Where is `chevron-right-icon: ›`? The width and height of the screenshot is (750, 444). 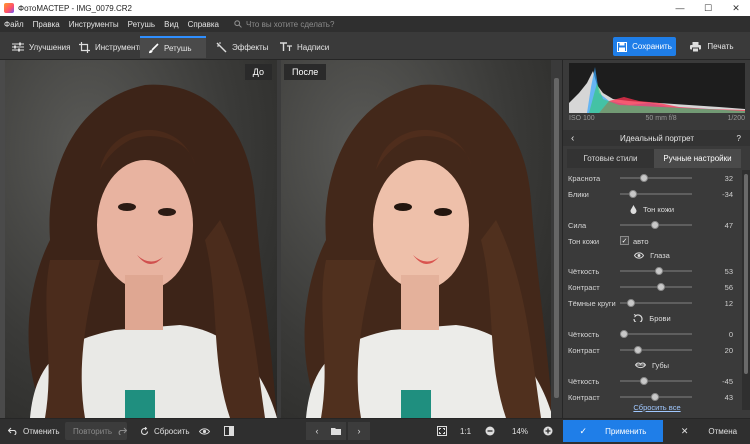 chevron-right-icon: › is located at coordinates (359, 431).